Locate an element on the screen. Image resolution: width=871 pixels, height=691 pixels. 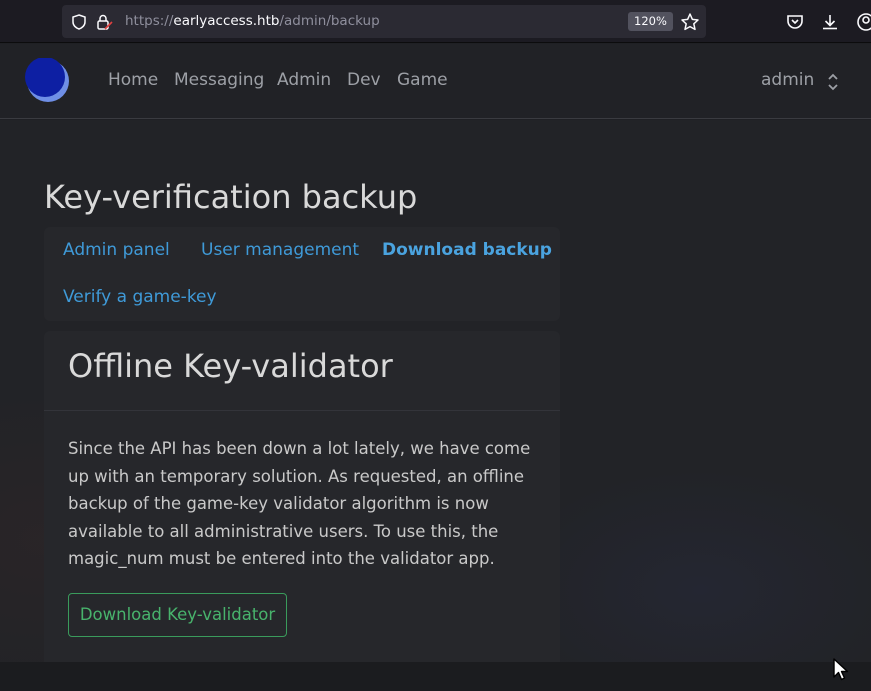
account-icon is located at coordinates (863, 22).